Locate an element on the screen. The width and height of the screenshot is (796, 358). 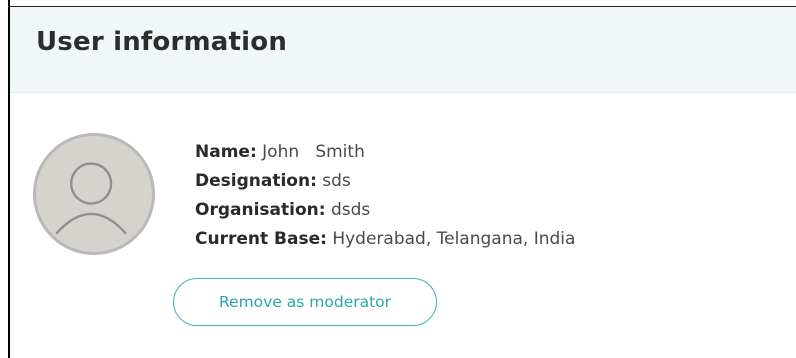
organisation-label: Organisation: is located at coordinates (260, 210).